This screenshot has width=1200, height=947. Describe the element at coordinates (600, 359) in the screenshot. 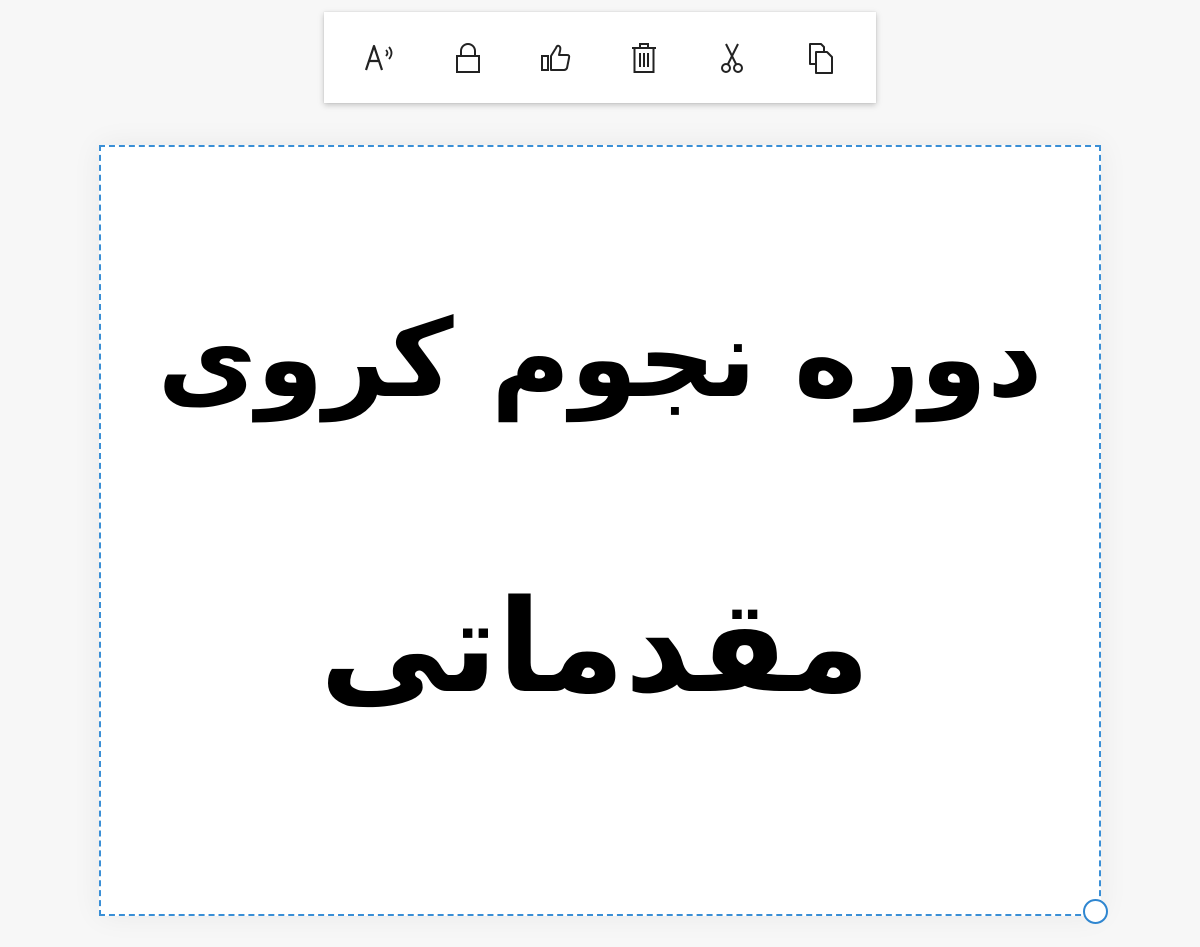

I see `note-title-line: دوره نجوم کروی` at that location.